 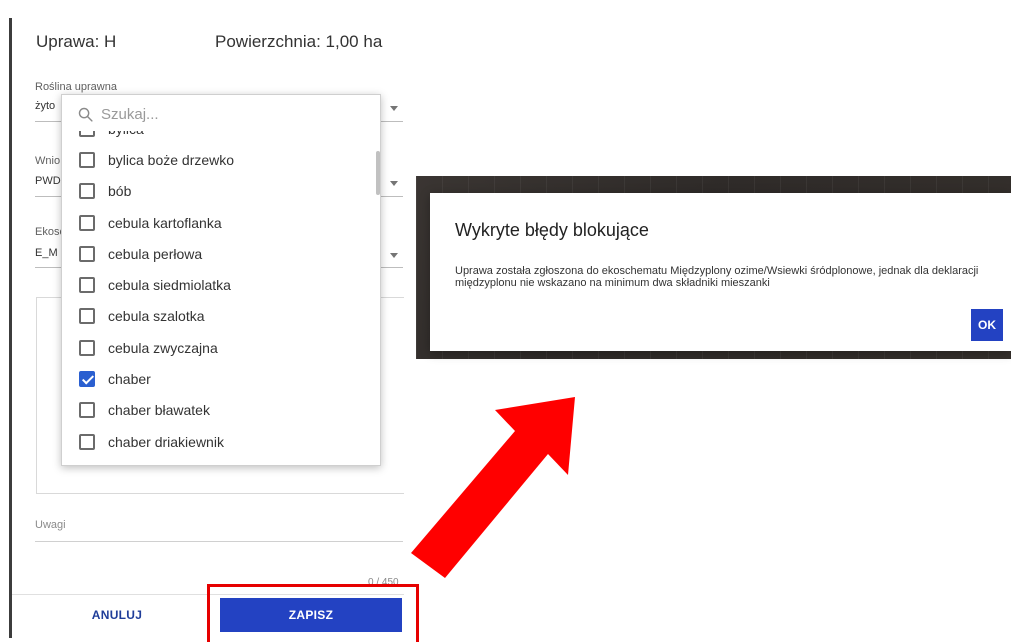 What do you see at coordinates (378, 173) in the screenshot?
I see `scrollbar-thumb` at bounding box center [378, 173].